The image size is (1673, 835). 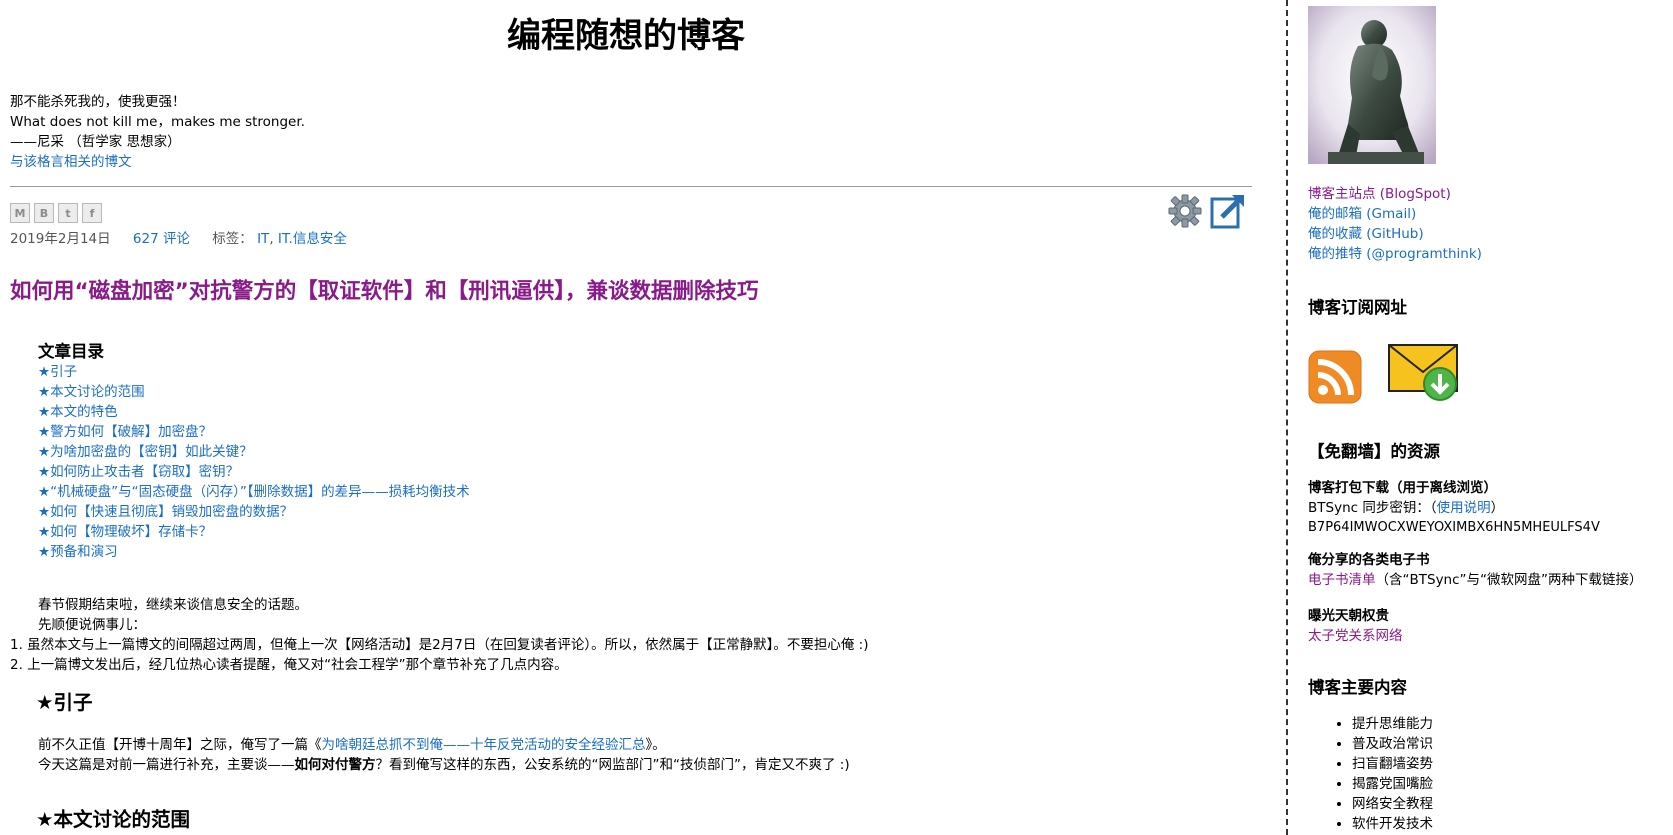 What do you see at coordinates (1357, 307) in the screenshot?
I see `subscribe-heading: 博客订阅网址` at bounding box center [1357, 307].